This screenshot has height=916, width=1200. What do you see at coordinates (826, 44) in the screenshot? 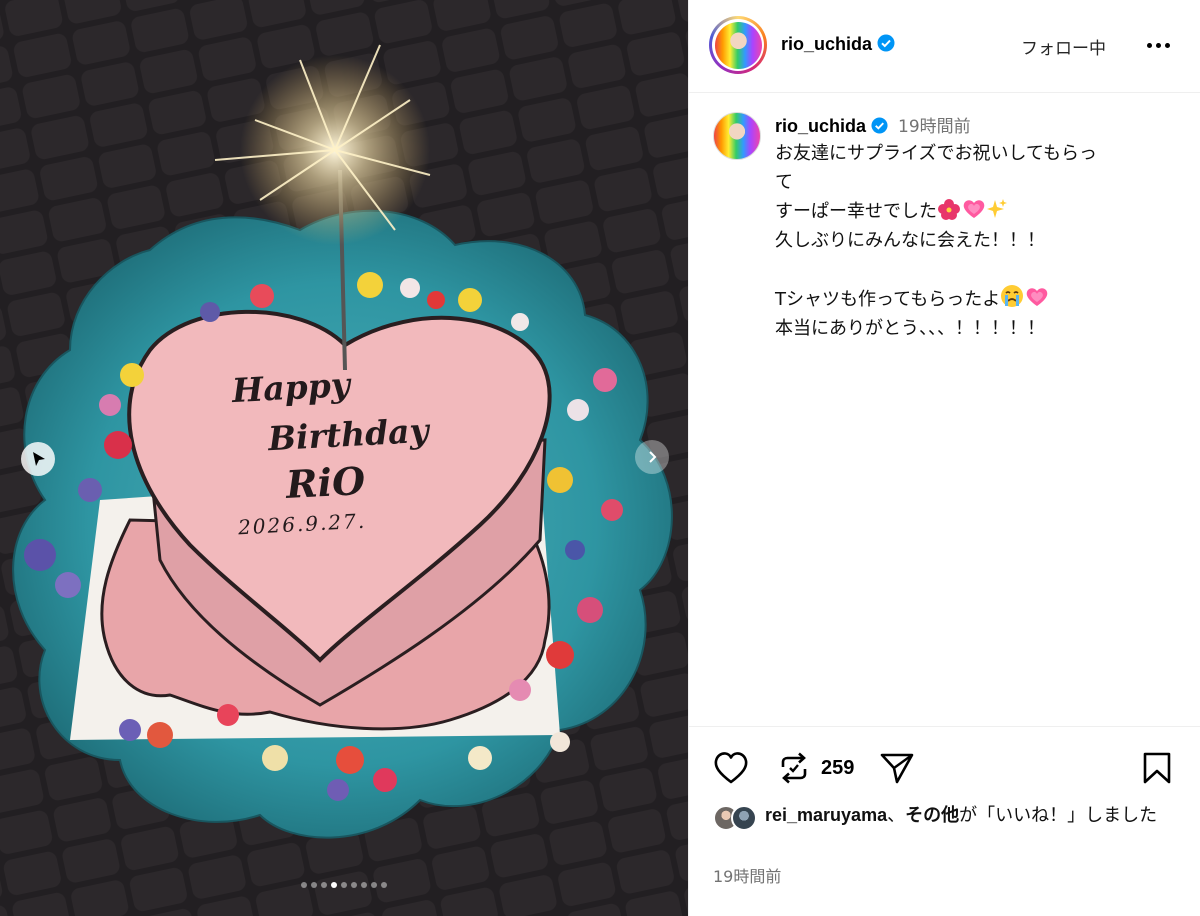
I see `header-username-text: rio_uchida` at bounding box center [826, 44].